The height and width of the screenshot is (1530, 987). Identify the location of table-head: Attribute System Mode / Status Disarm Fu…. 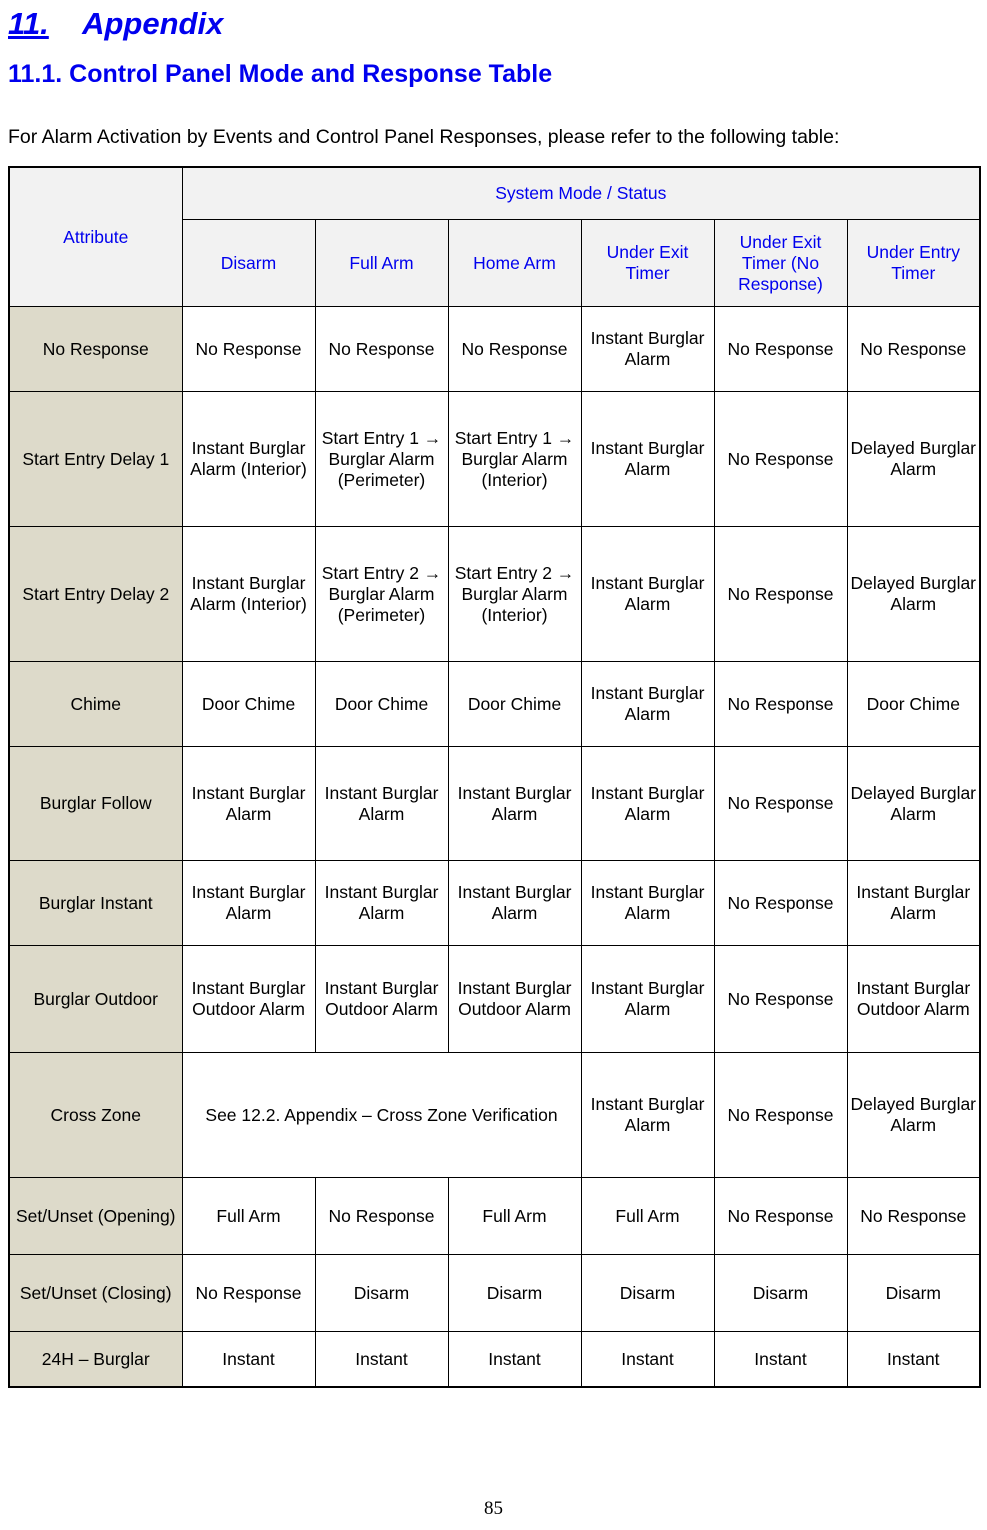
(494, 236).